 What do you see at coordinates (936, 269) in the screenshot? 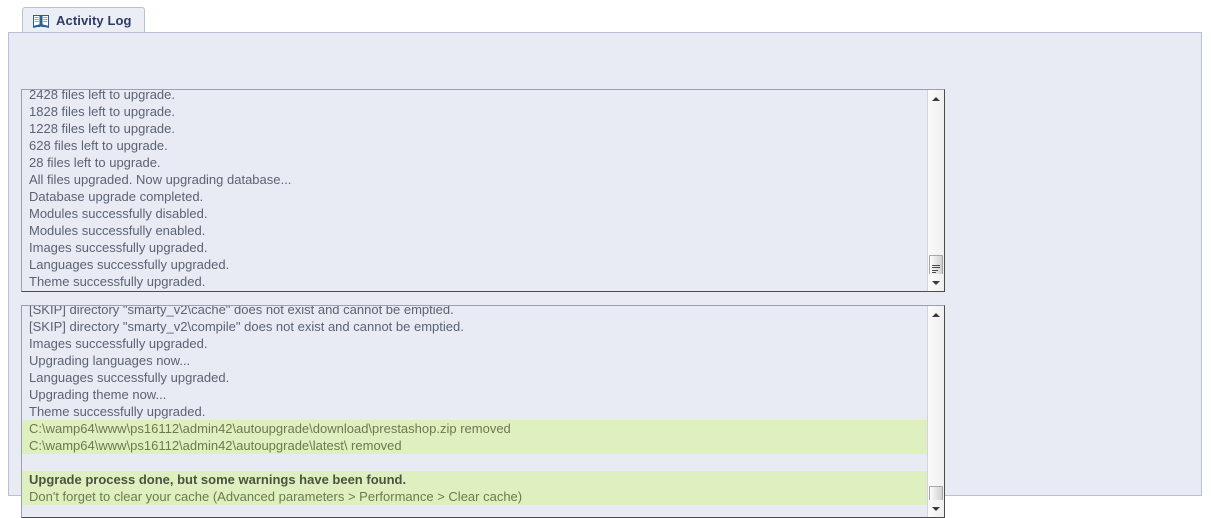
I see `grip-lines-icon` at bounding box center [936, 269].